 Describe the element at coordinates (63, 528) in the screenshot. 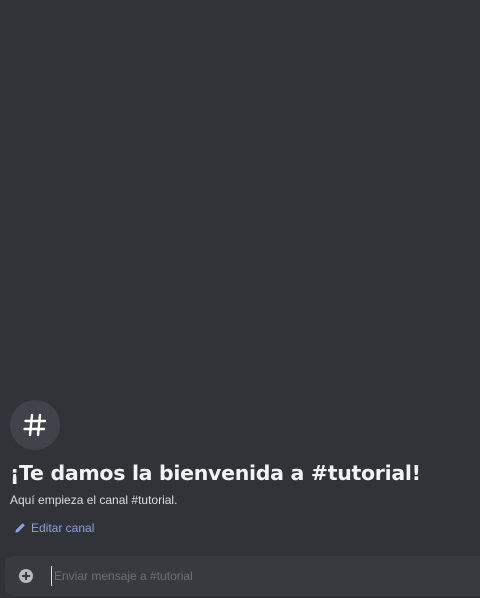

I see `edit-channel-label: Editar canal` at that location.